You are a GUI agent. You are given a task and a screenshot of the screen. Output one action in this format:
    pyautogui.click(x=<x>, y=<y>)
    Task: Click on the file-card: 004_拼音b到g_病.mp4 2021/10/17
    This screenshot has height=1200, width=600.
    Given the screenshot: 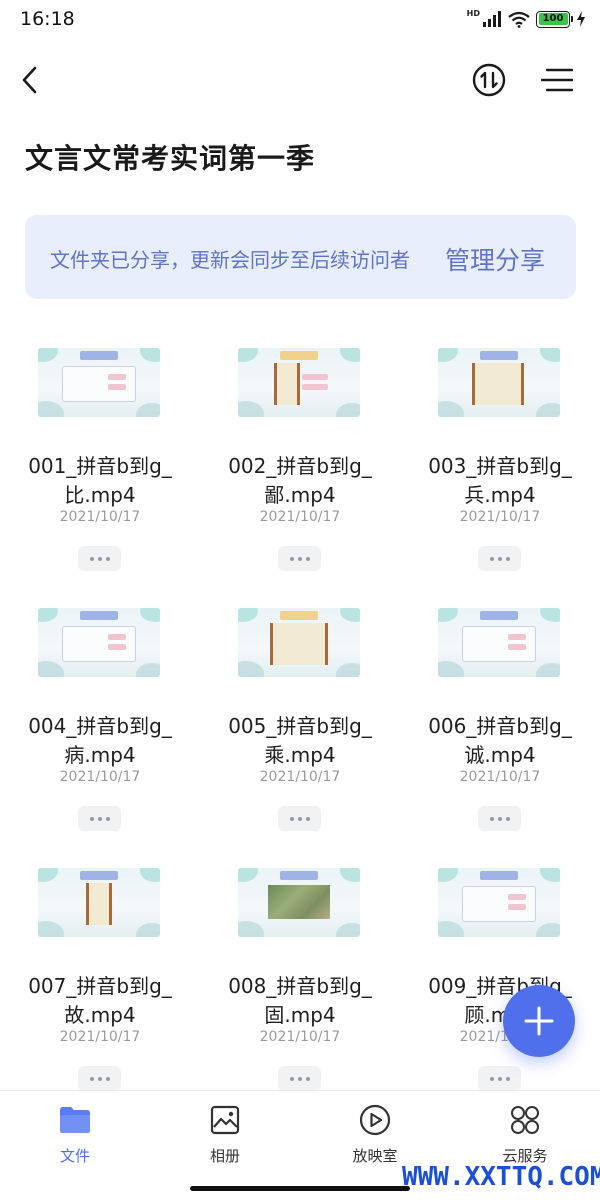 What is the action you would take?
    pyautogui.click(x=100, y=738)
    